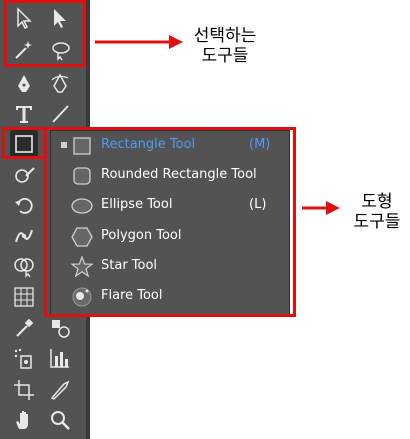 The width and height of the screenshot is (410, 439). I want to click on eyedropper-tool, so click(24, 328).